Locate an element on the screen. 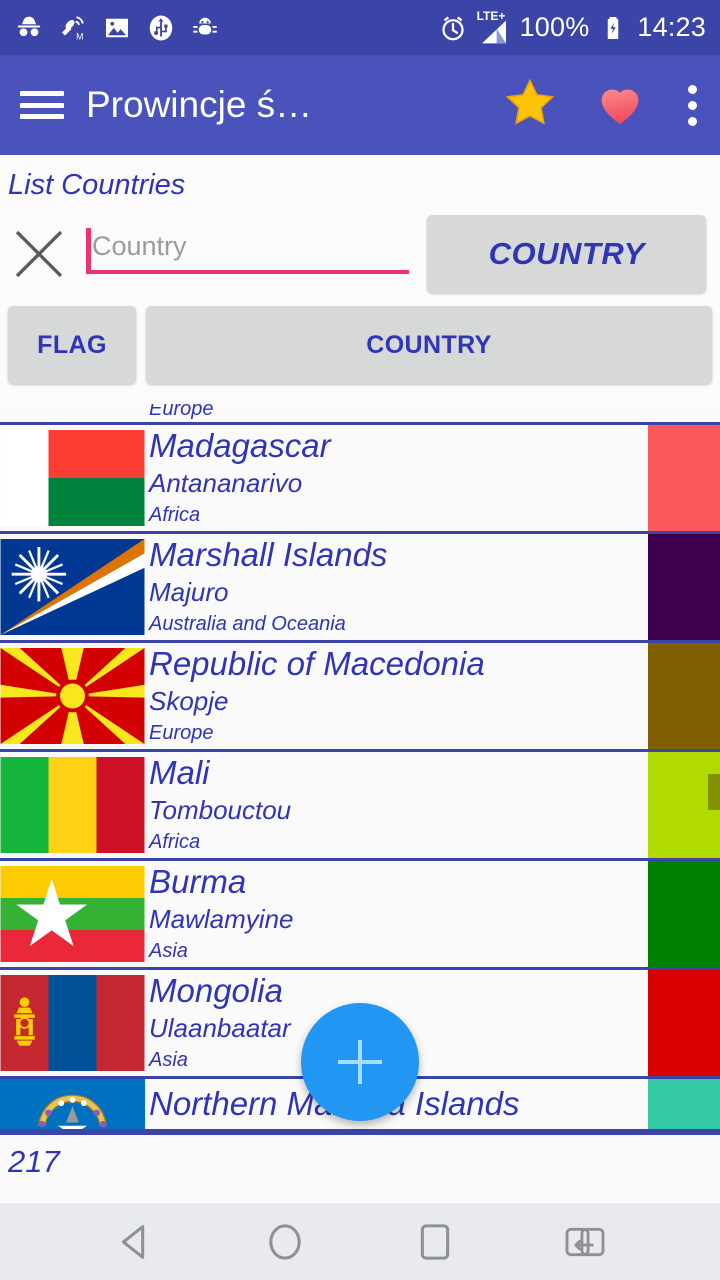 This screenshot has width=720, height=1280. record-count-label: 217 is located at coordinates (34, 1161).